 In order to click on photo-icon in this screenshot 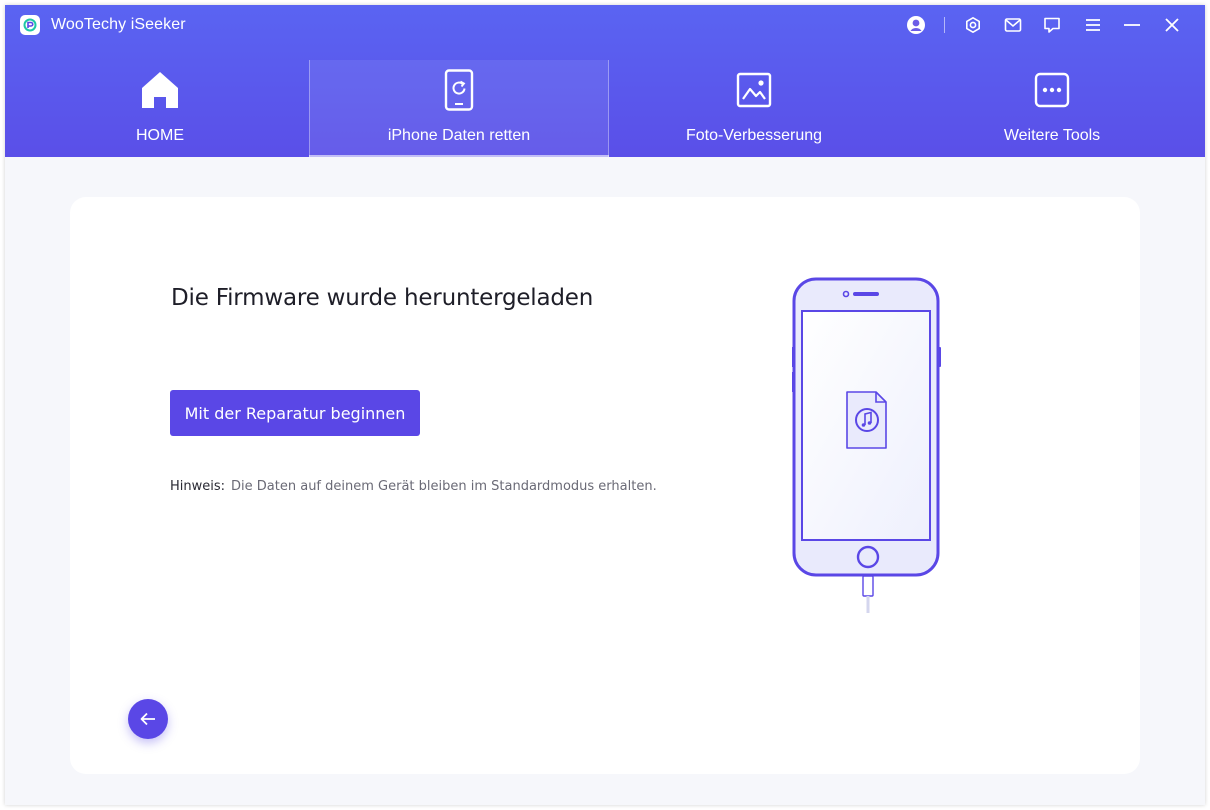, I will do `click(754, 90)`.